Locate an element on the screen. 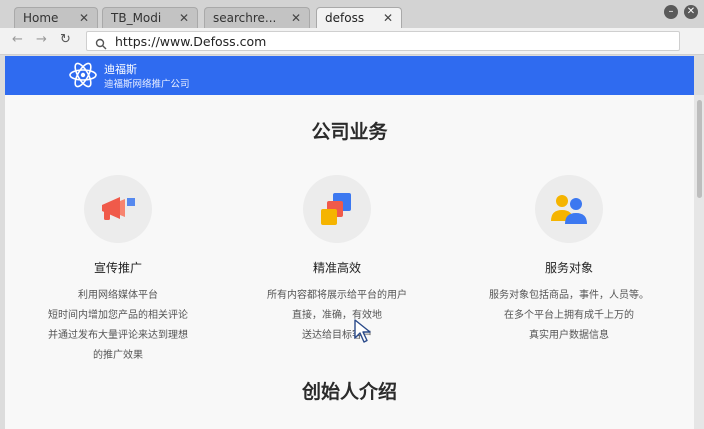  forward-icon: → is located at coordinates (41, 39).